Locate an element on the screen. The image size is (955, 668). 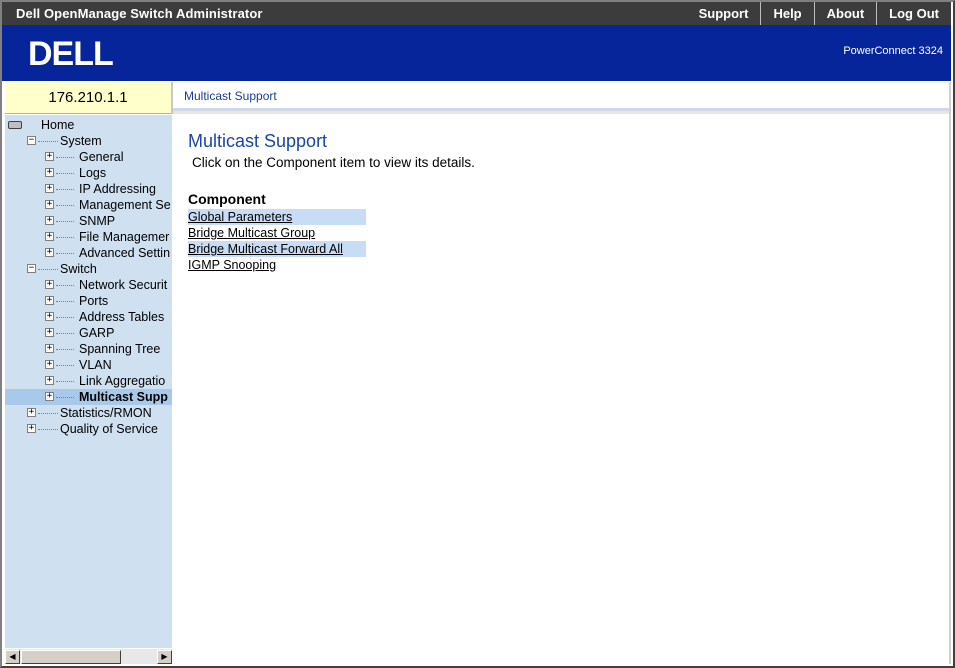
app-title: Dell OpenManage Switch Administrator is located at coordinates (139, 13).